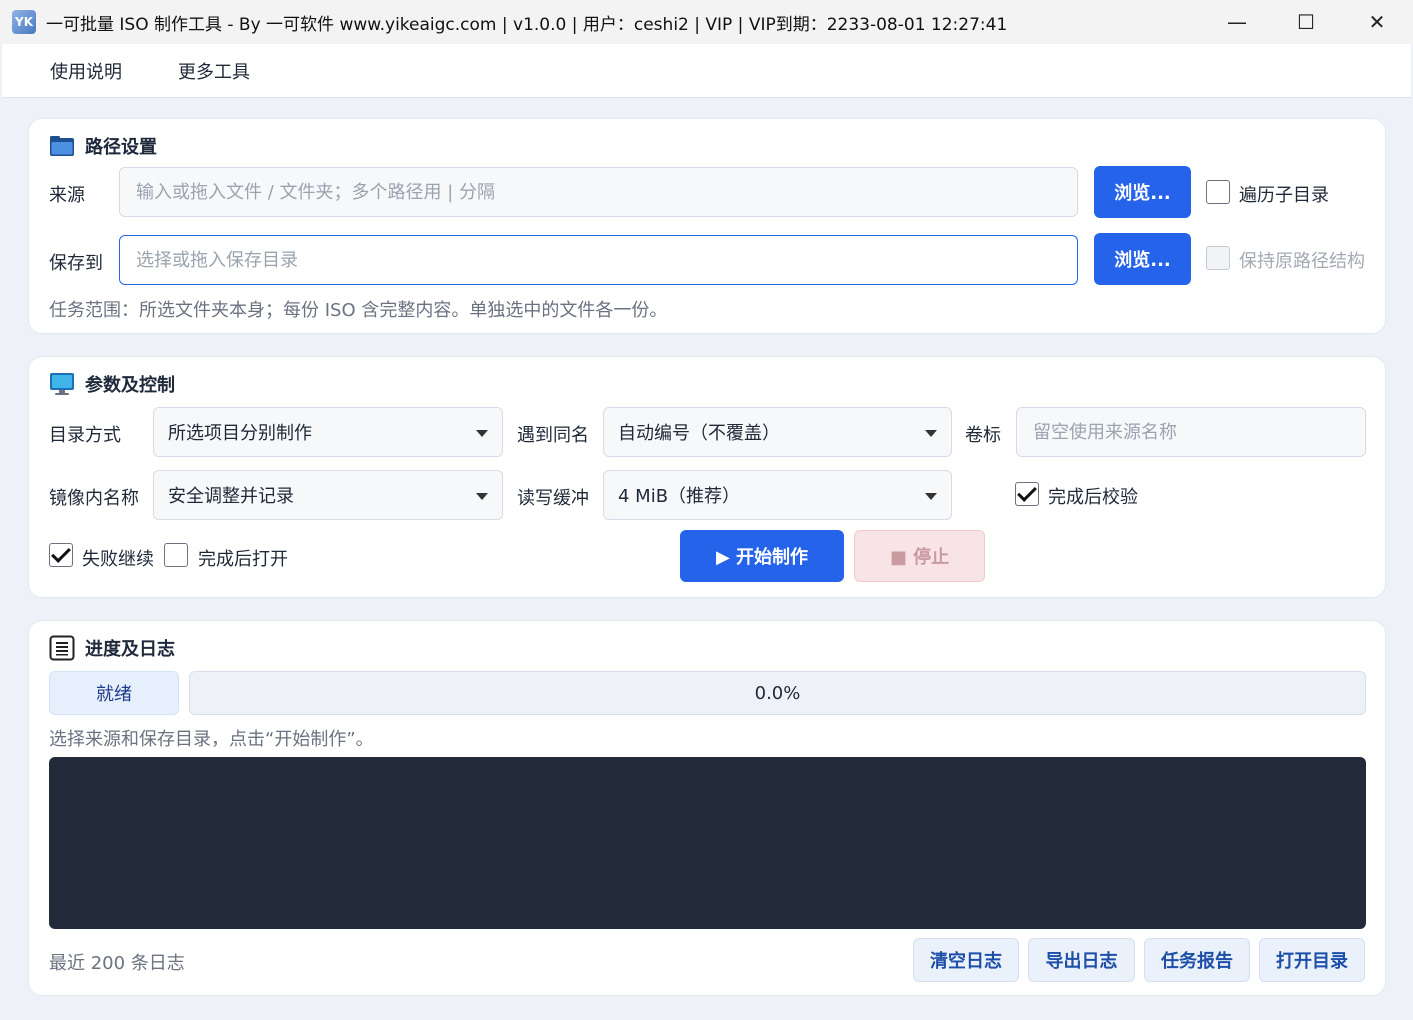  I want to click on clear-log-button: 清空日志, so click(966, 960).